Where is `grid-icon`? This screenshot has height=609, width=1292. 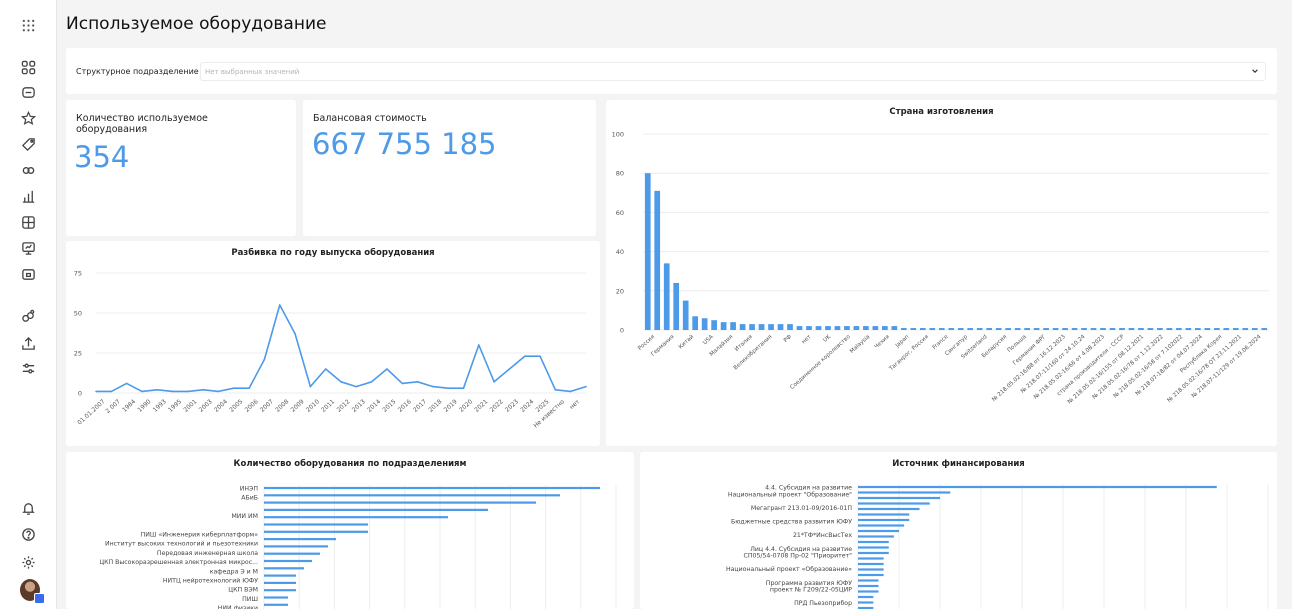 grid-icon is located at coordinates (28, 25).